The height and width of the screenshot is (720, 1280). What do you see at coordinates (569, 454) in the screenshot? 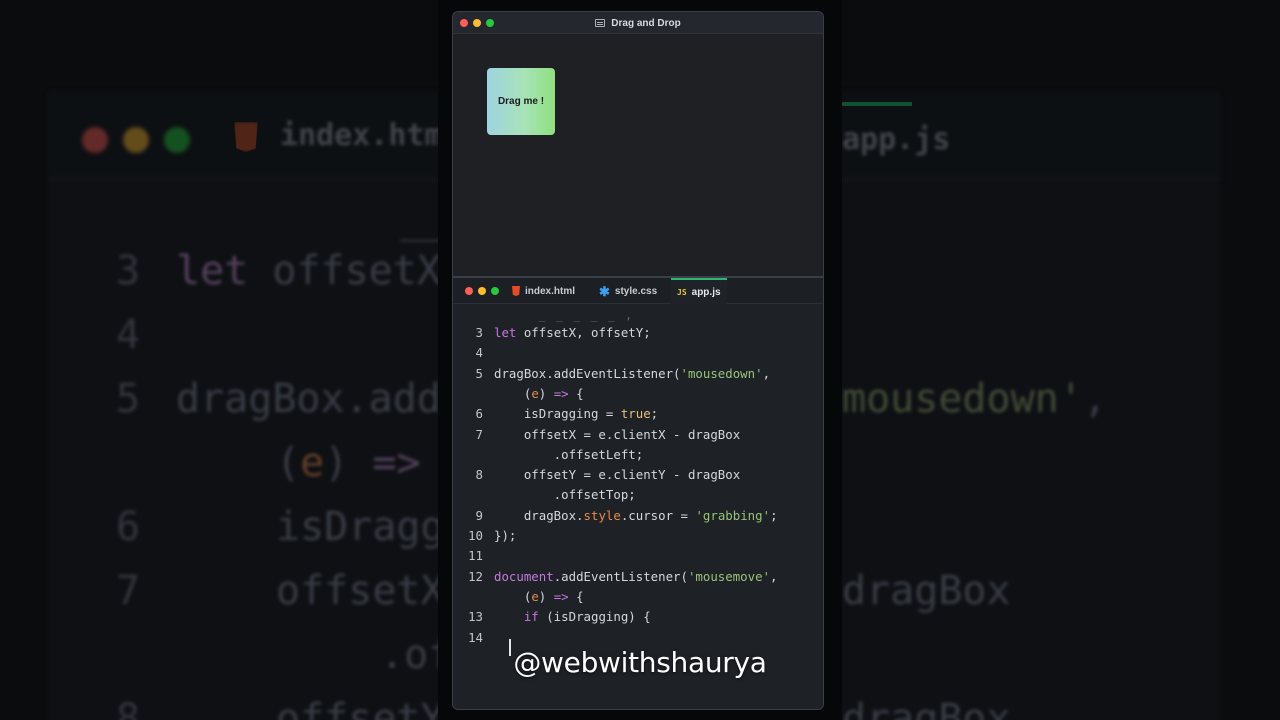
I see `code-text: .offsetLeft;` at bounding box center [569, 454].